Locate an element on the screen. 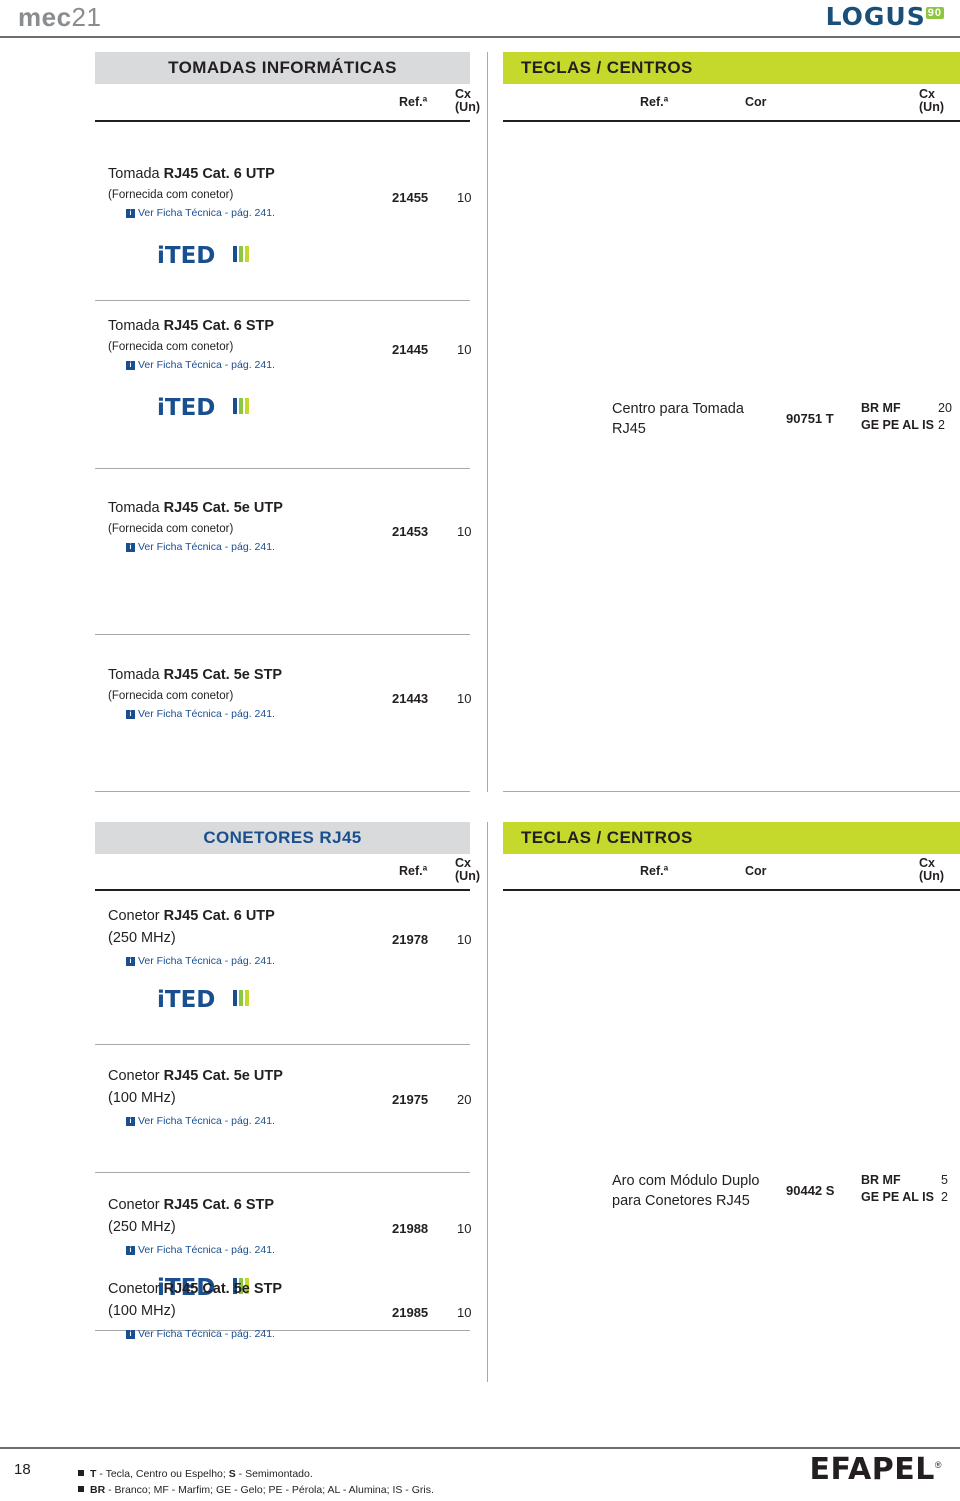 The height and width of the screenshot is (1501, 960). right-product-qty: 52 is located at coordinates (944, 1189).